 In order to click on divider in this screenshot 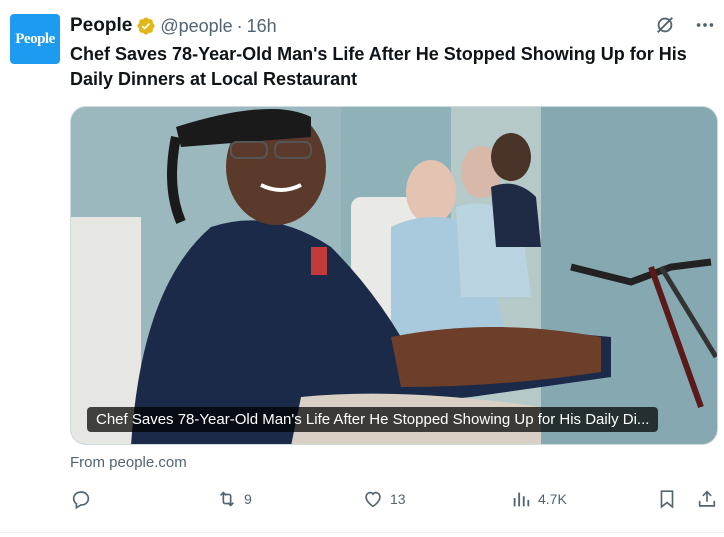, I will do `click(362, 532)`.